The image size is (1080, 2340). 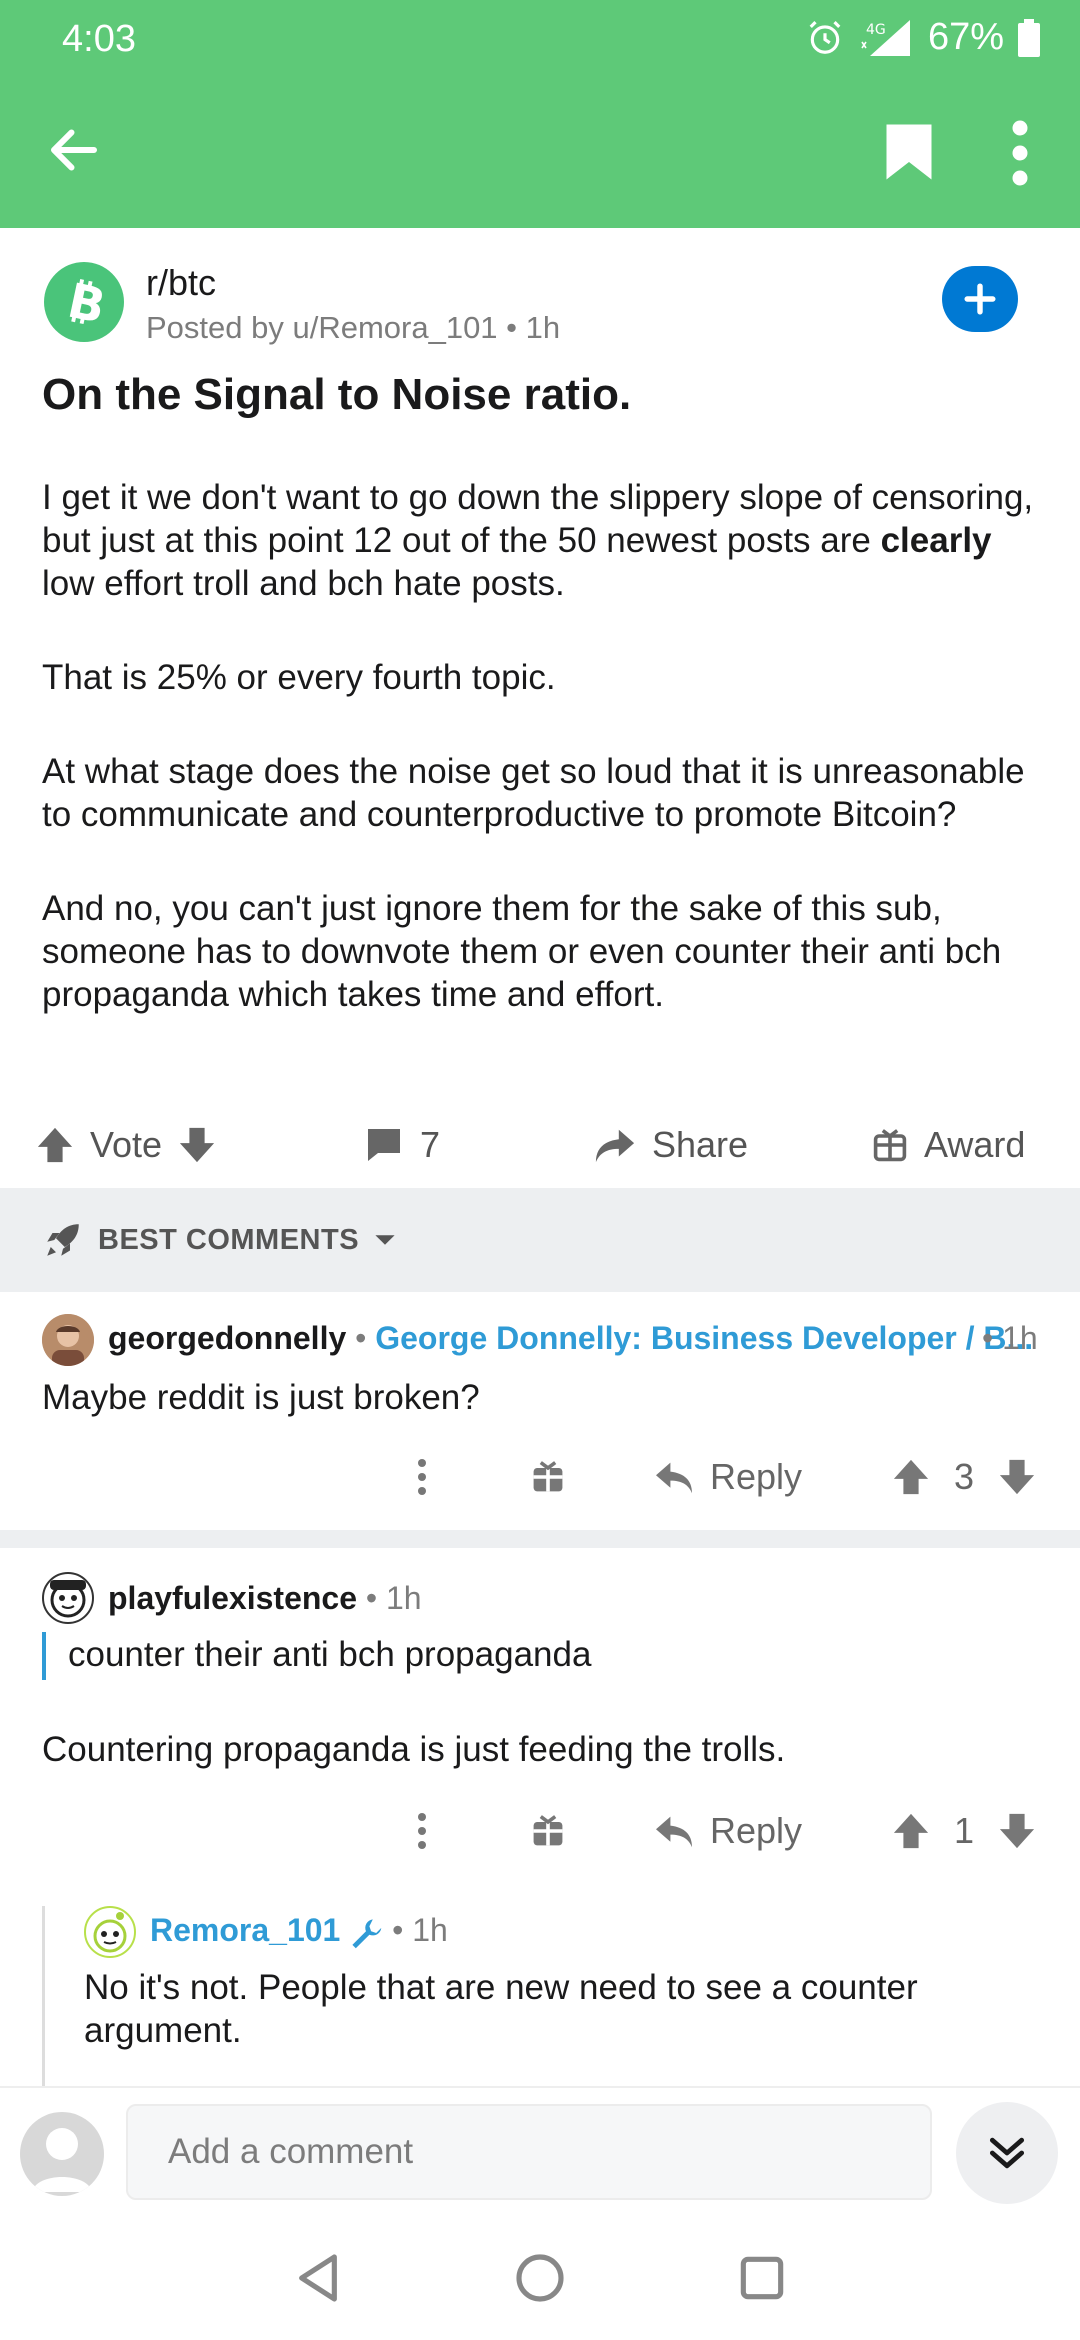 What do you see at coordinates (540, 1240) in the screenshot?
I see `sort-selector: BEST COMMENTS` at bounding box center [540, 1240].